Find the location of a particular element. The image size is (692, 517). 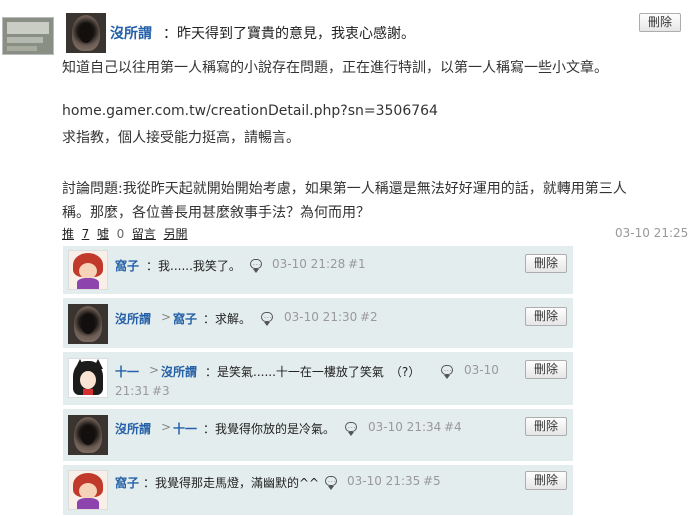

reply-timestamp: 03-10 21:34 is located at coordinates (405, 427).